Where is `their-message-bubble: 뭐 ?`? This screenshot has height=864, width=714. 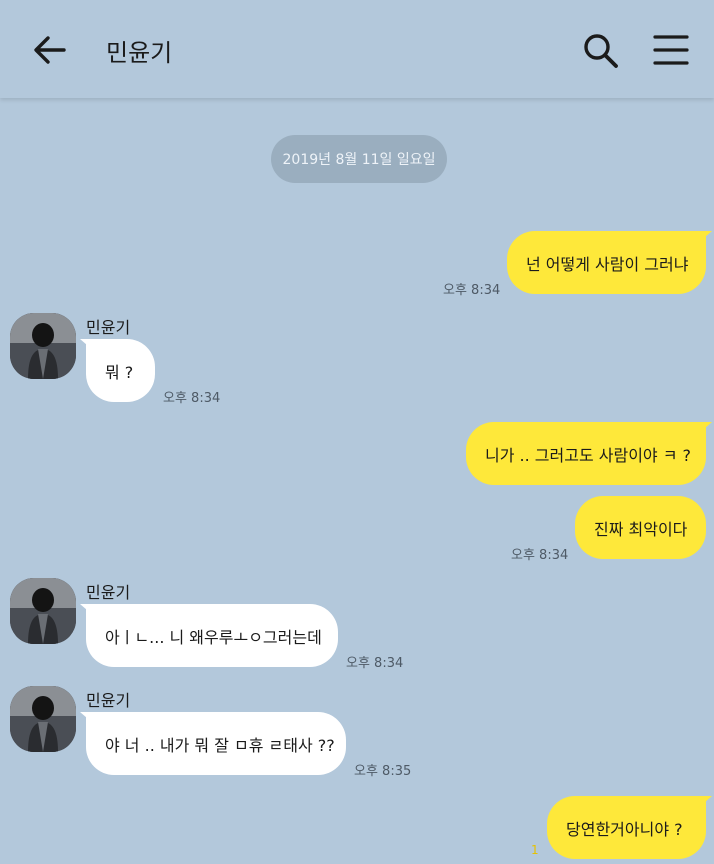 their-message-bubble: 뭐 ? is located at coordinates (117, 370).